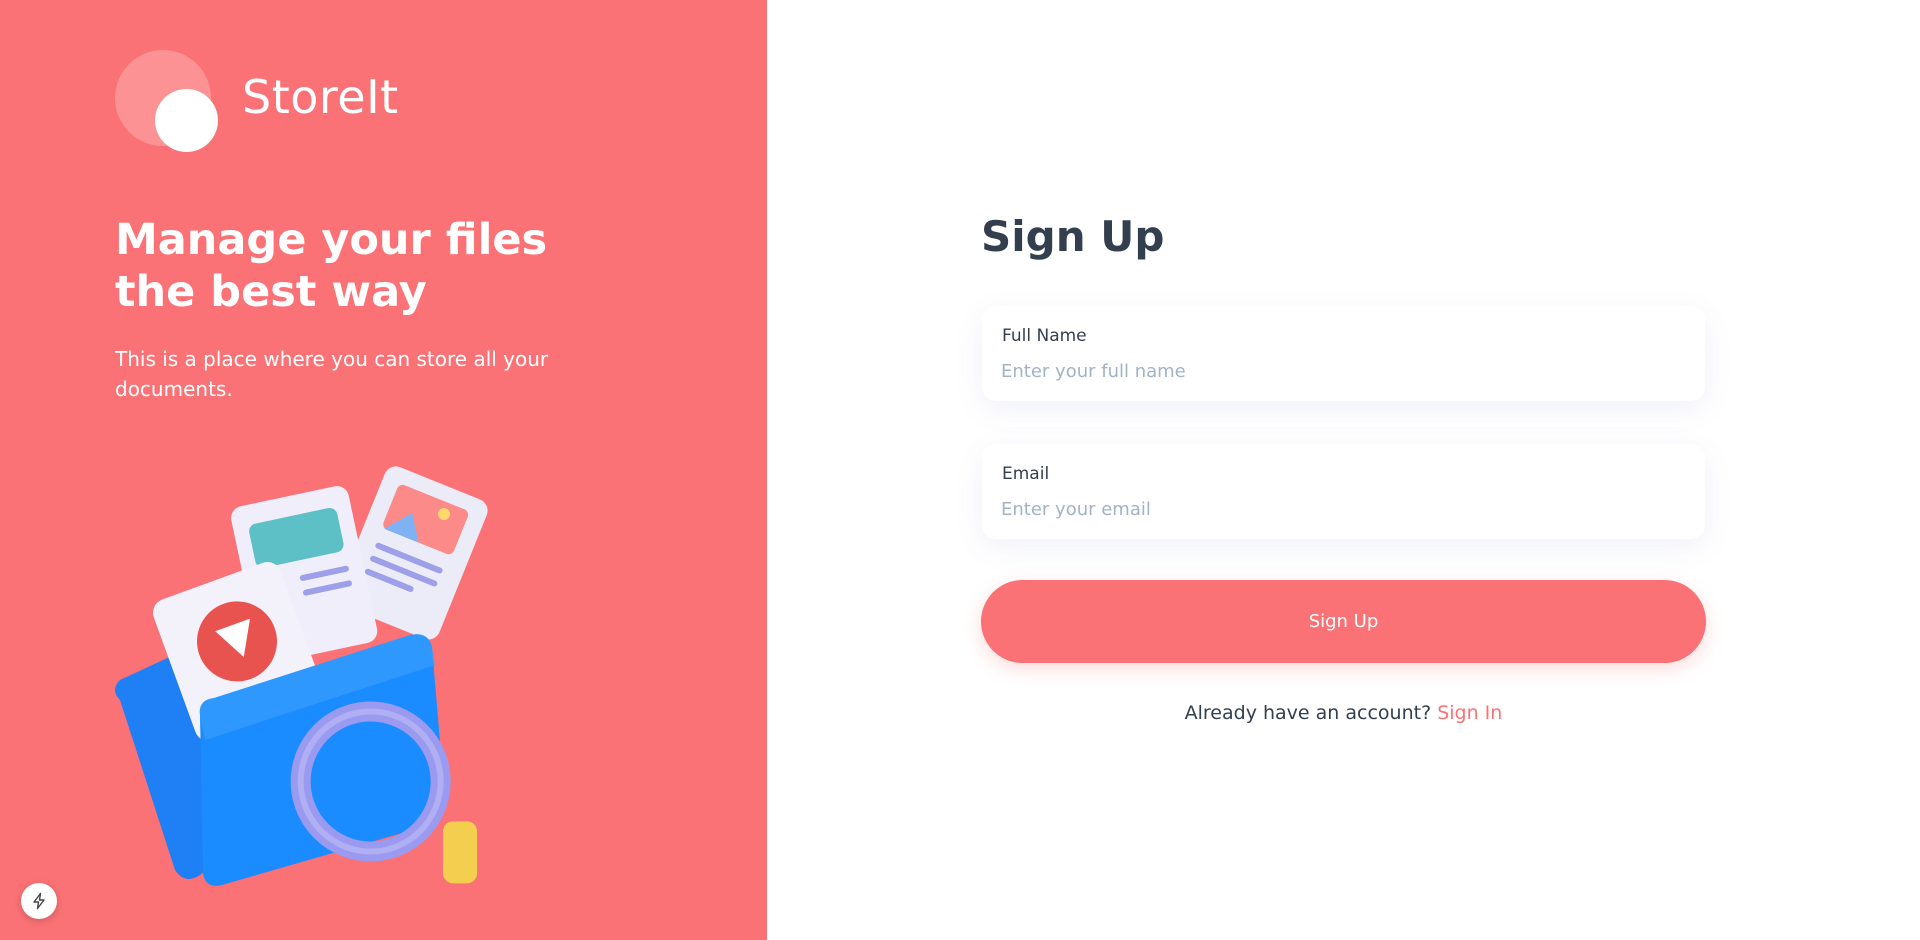 Image resolution: width=1920 pixels, height=940 pixels. I want to click on full-name-field: Full Name, so click(1343, 353).